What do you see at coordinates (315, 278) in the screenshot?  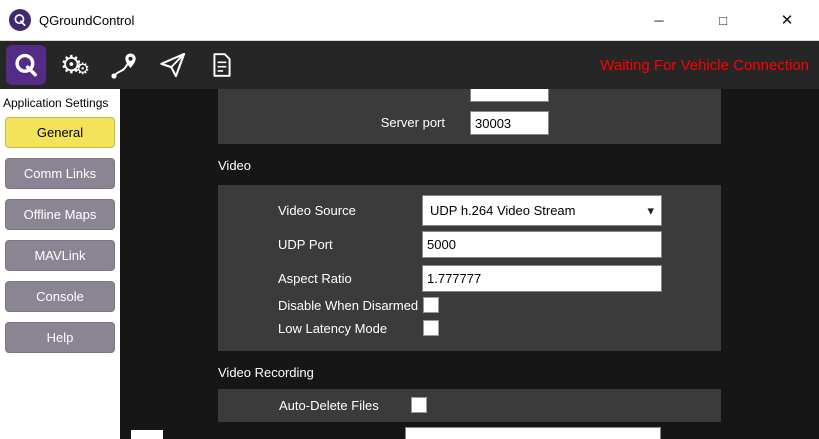 I see `aspect-ratio-label: Aspect Ratio` at bounding box center [315, 278].